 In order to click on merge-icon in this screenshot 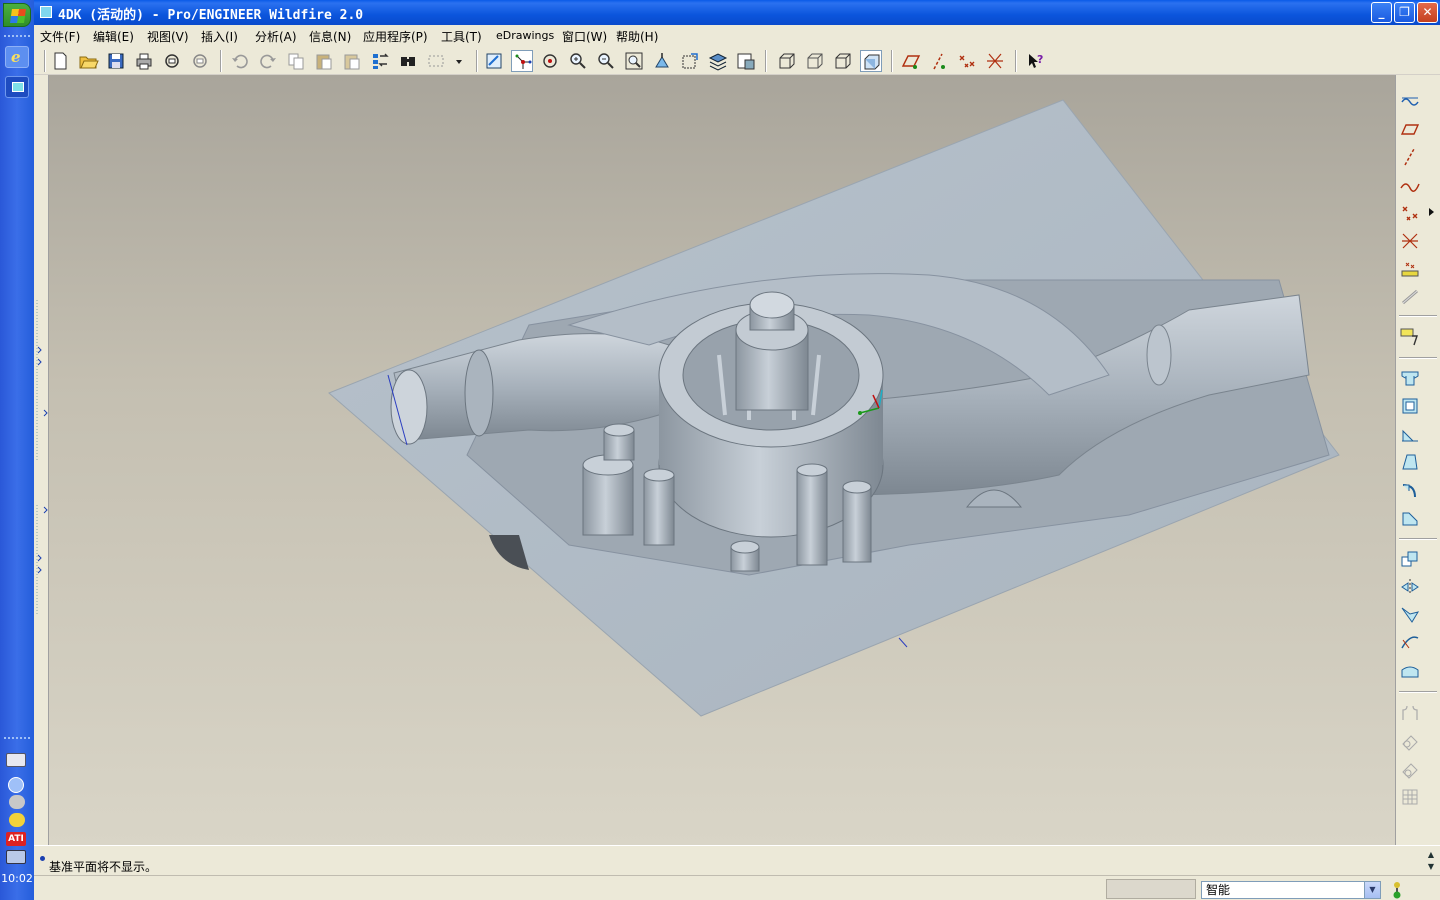, I will do `click(1410, 615)`.